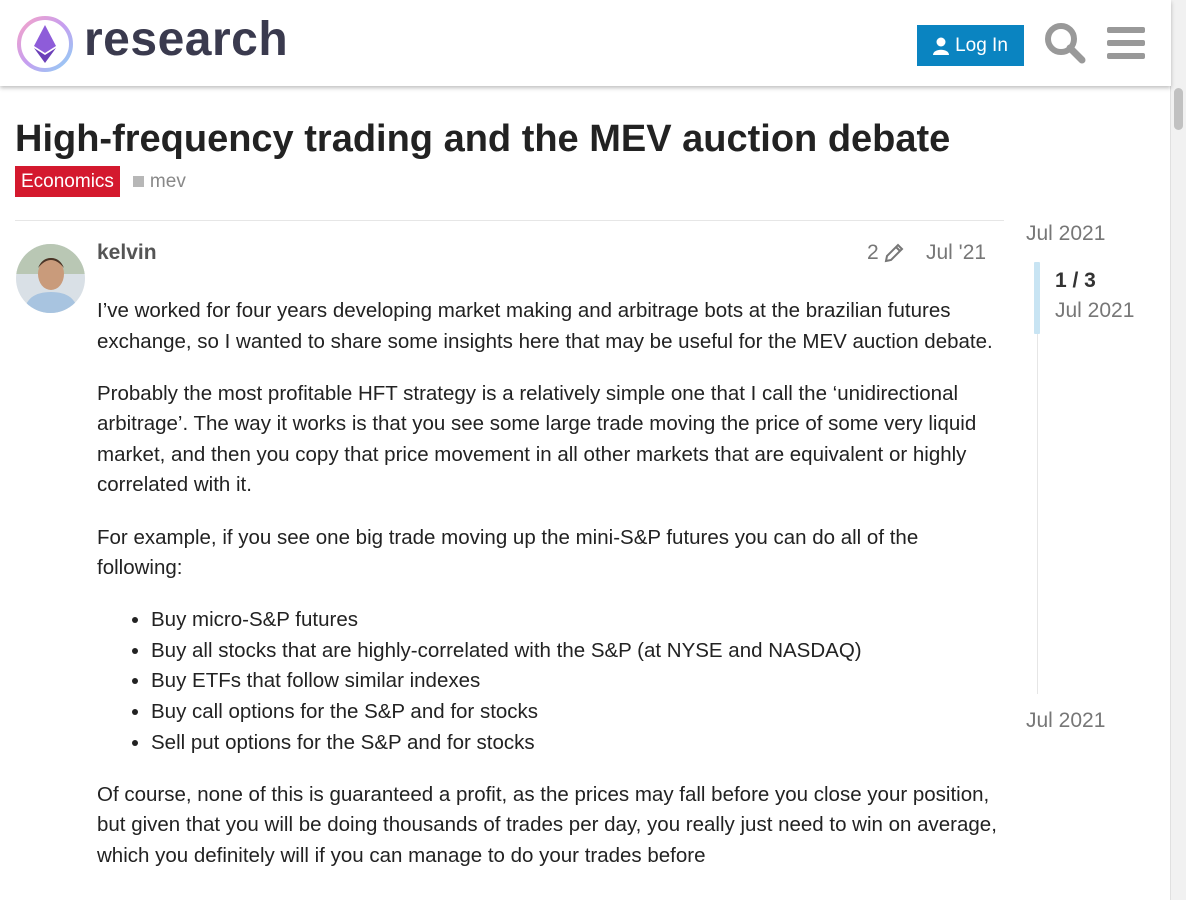 This screenshot has width=1186, height=900. Describe the element at coordinates (941, 46) in the screenshot. I see `user-icon` at that location.